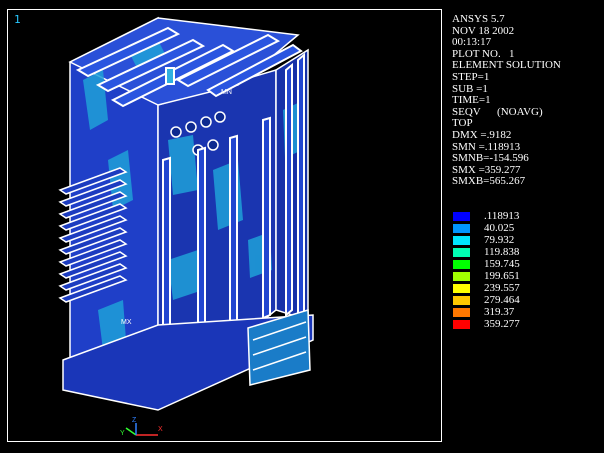 The width and height of the screenshot is (604, 453). What do you see at coordinates (502, 288) in the screenshot?
I see `legend-label: 239.557` at bounding box center [502, 288].